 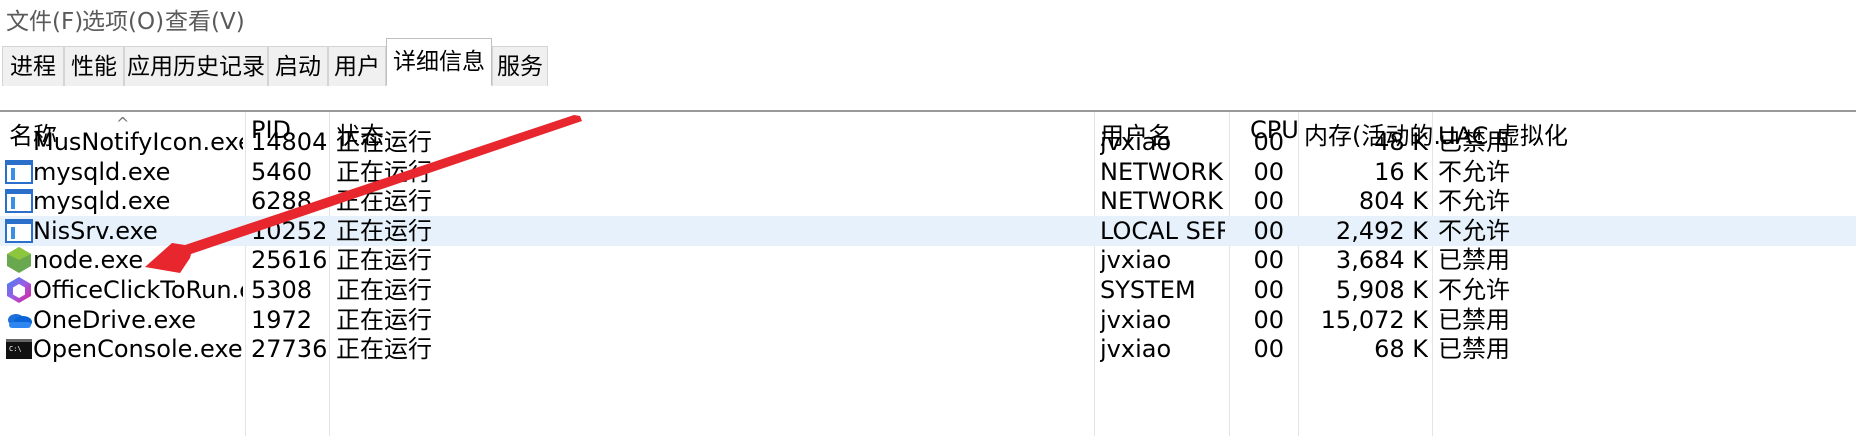 I want to click on process-memory: 804 K, so click(x=1393, y=201).